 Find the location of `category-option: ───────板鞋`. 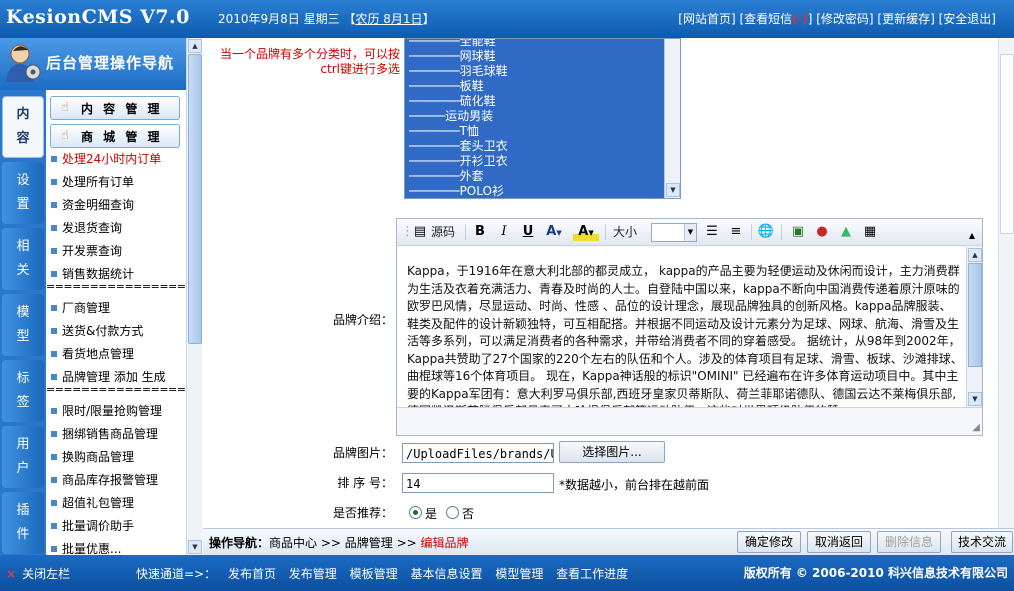

category-option: ───────板鞋 is located at coordinates (458, 86).